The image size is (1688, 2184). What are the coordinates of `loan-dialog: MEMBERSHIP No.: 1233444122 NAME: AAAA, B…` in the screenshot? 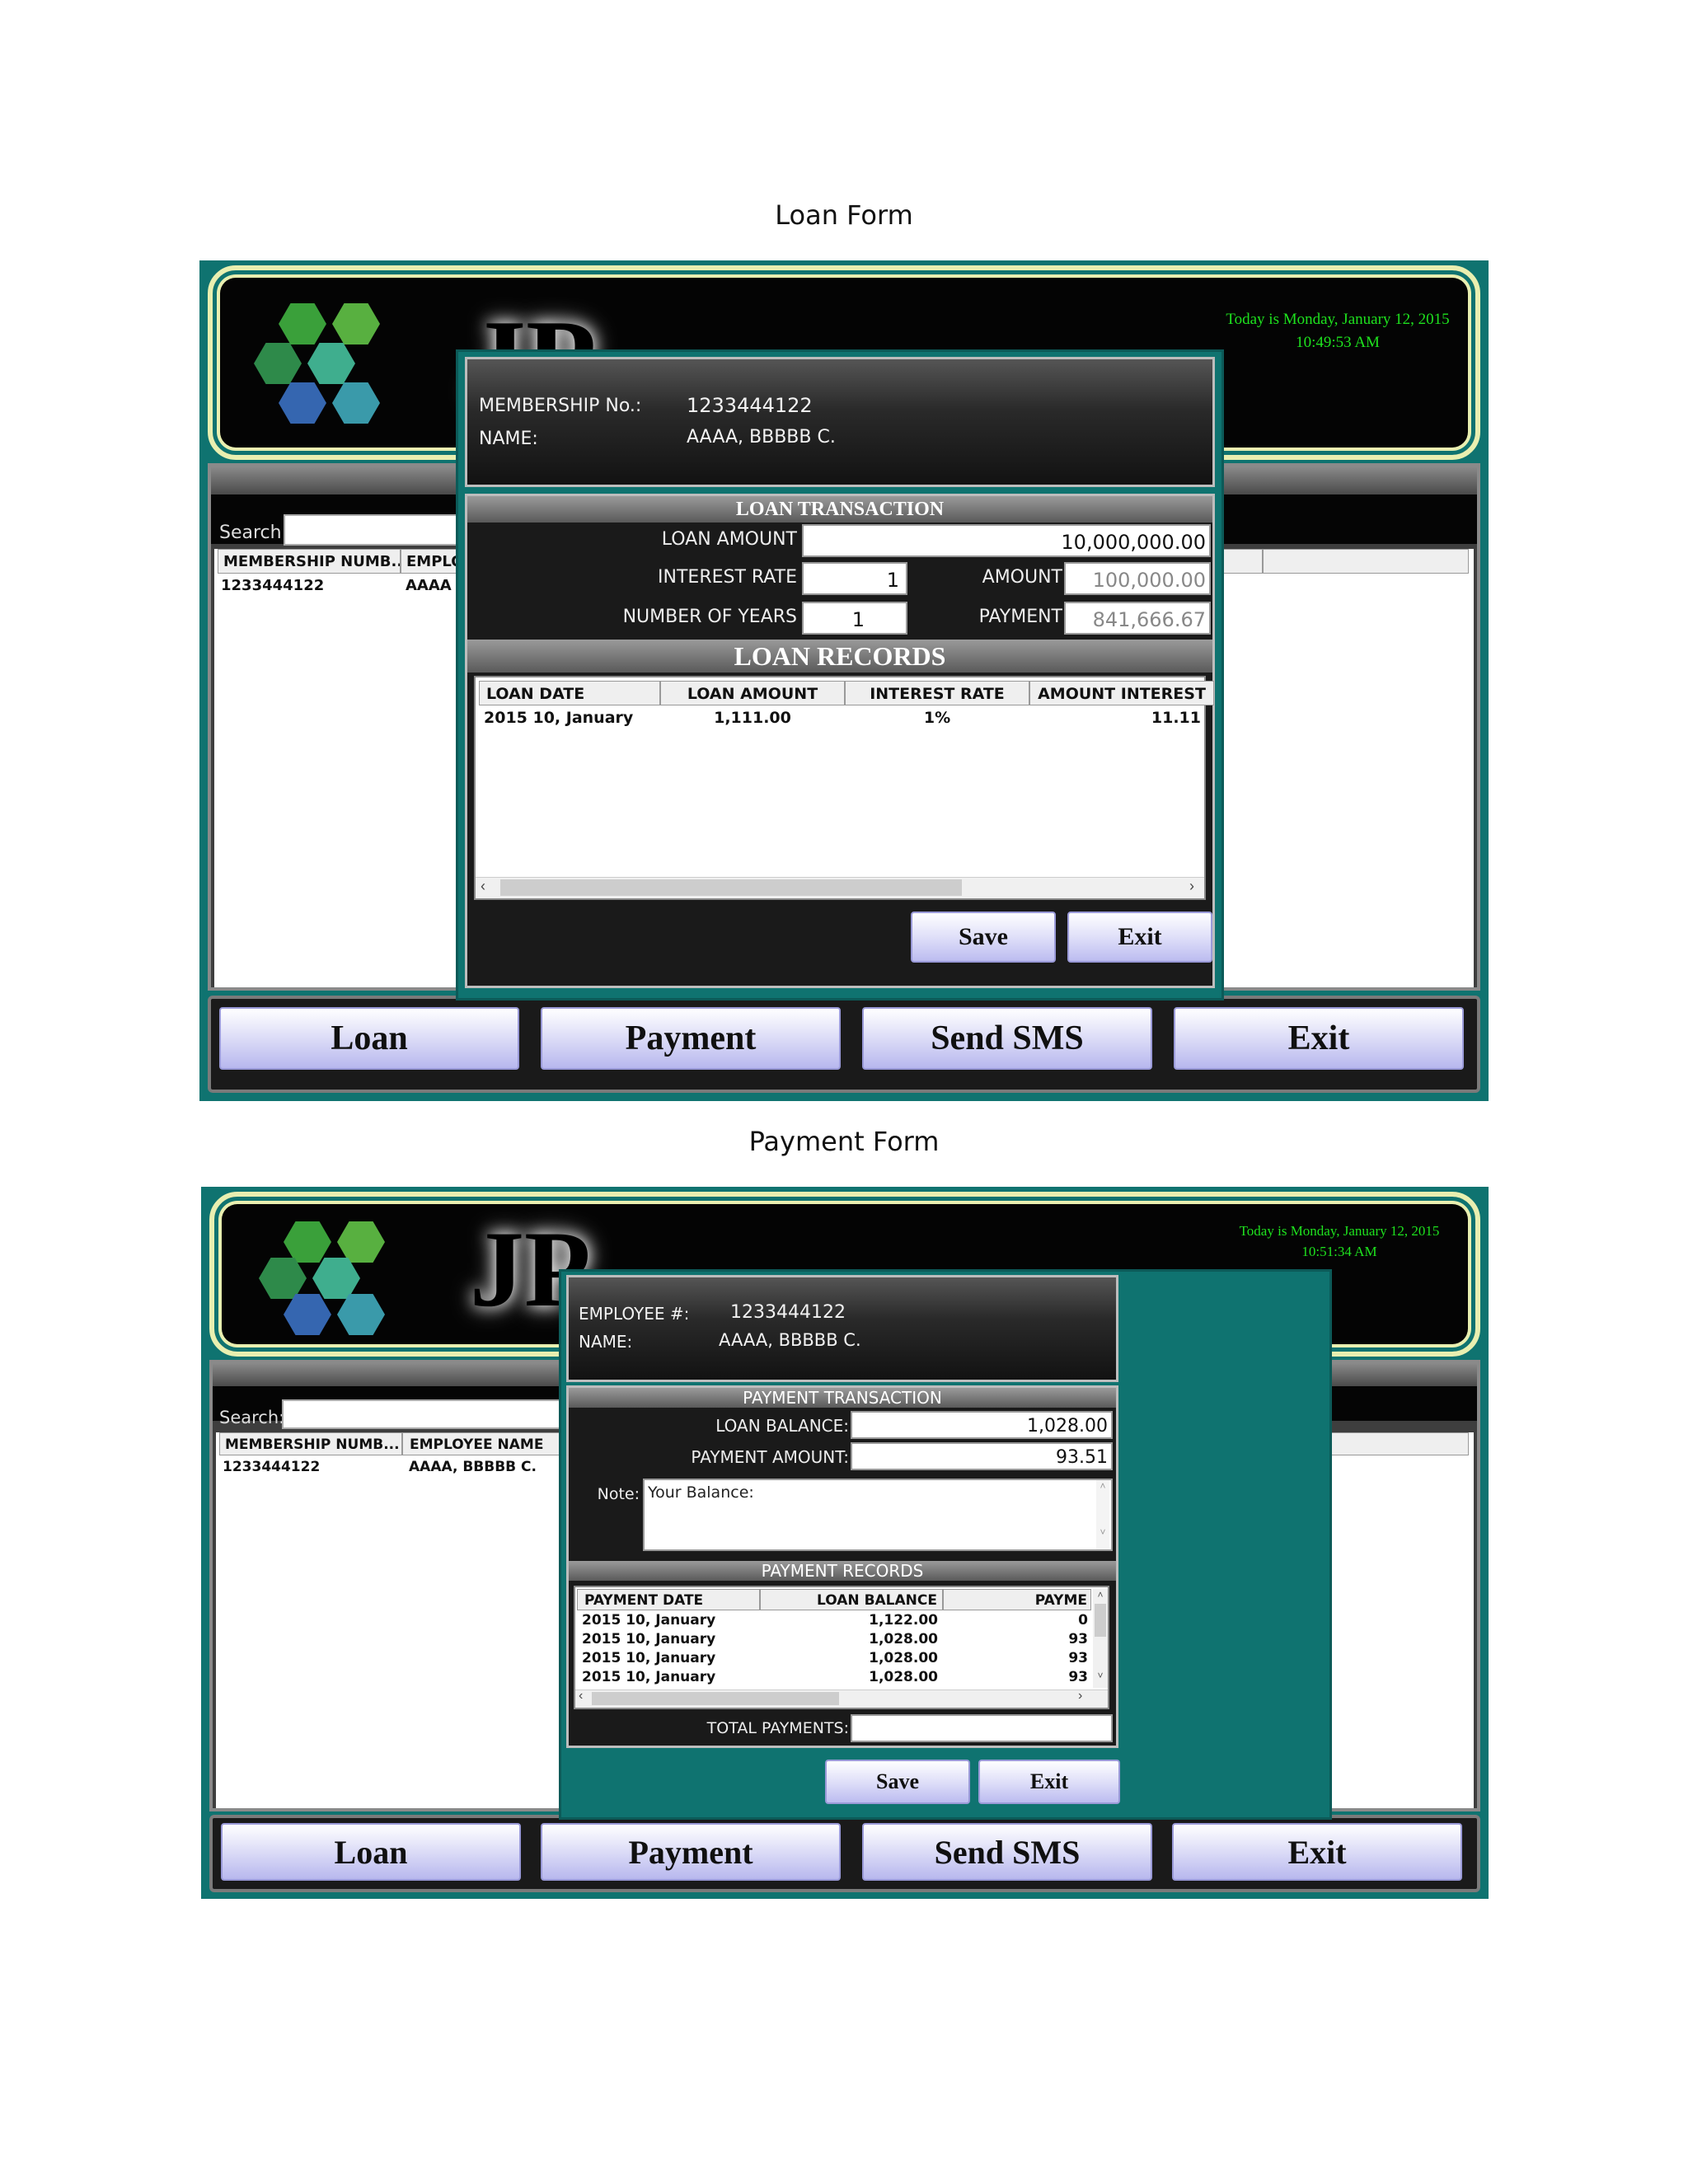 It's located at (840, 675).